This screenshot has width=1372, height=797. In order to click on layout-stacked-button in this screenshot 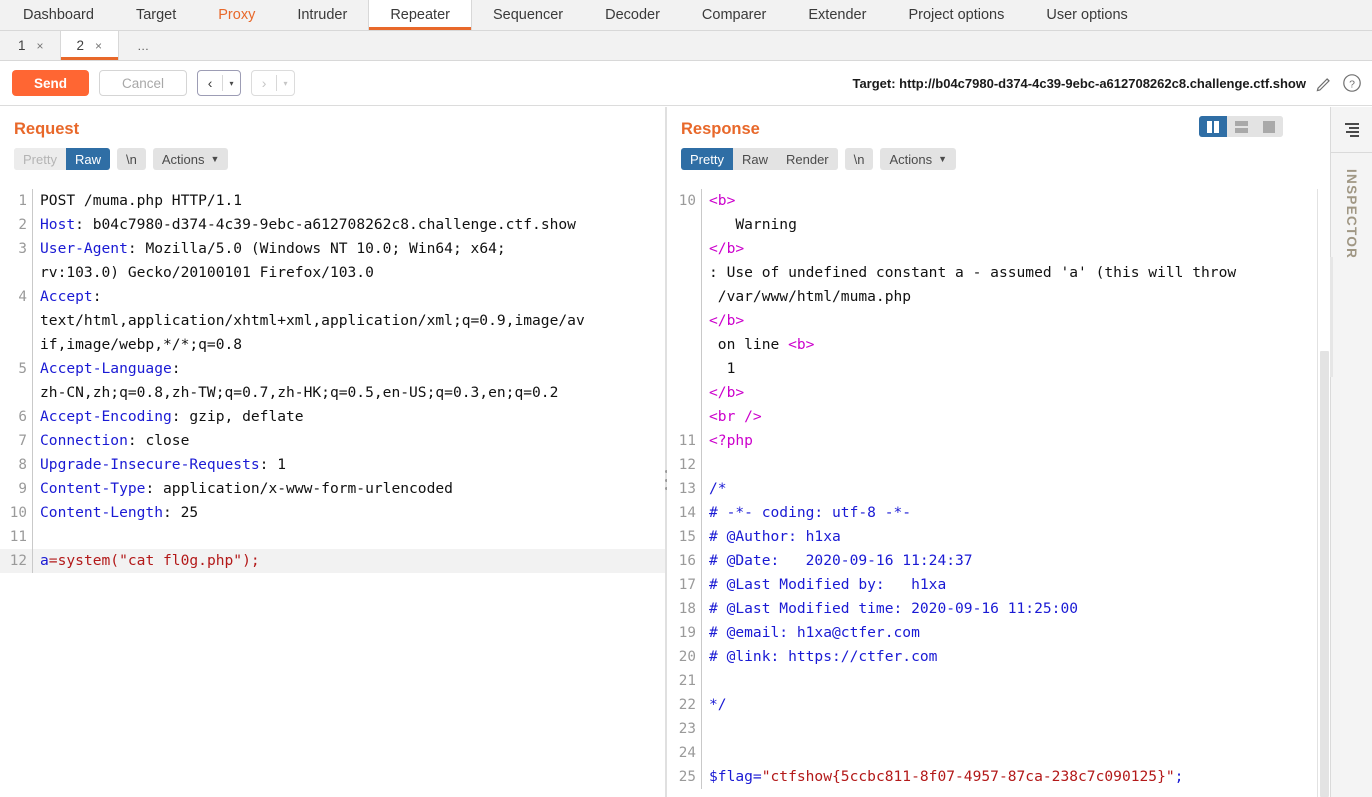, I will do `click(1241, 126)`.